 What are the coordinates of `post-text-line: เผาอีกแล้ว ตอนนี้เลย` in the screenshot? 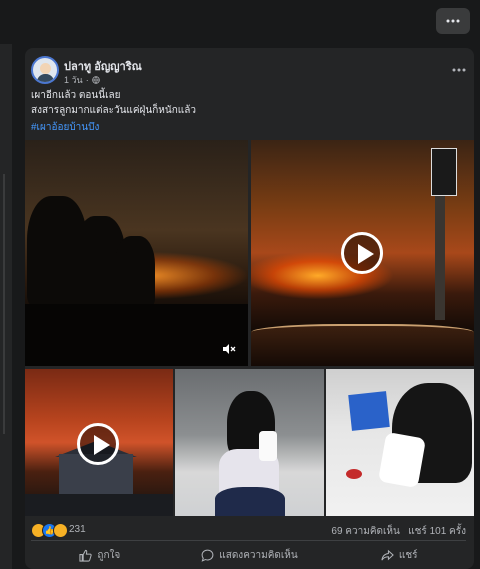 It's located at (76, 95).